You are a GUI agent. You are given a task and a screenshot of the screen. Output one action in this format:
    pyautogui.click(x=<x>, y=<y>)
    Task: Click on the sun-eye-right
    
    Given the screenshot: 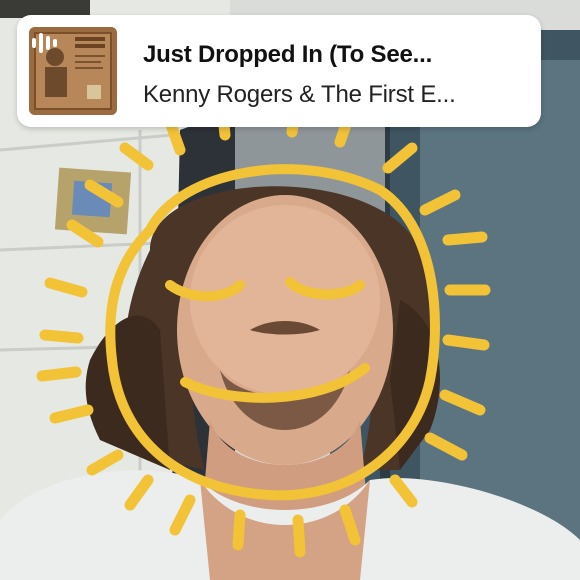 What is the action you would take?
    pyautogui.click(x=325, y=288)
    